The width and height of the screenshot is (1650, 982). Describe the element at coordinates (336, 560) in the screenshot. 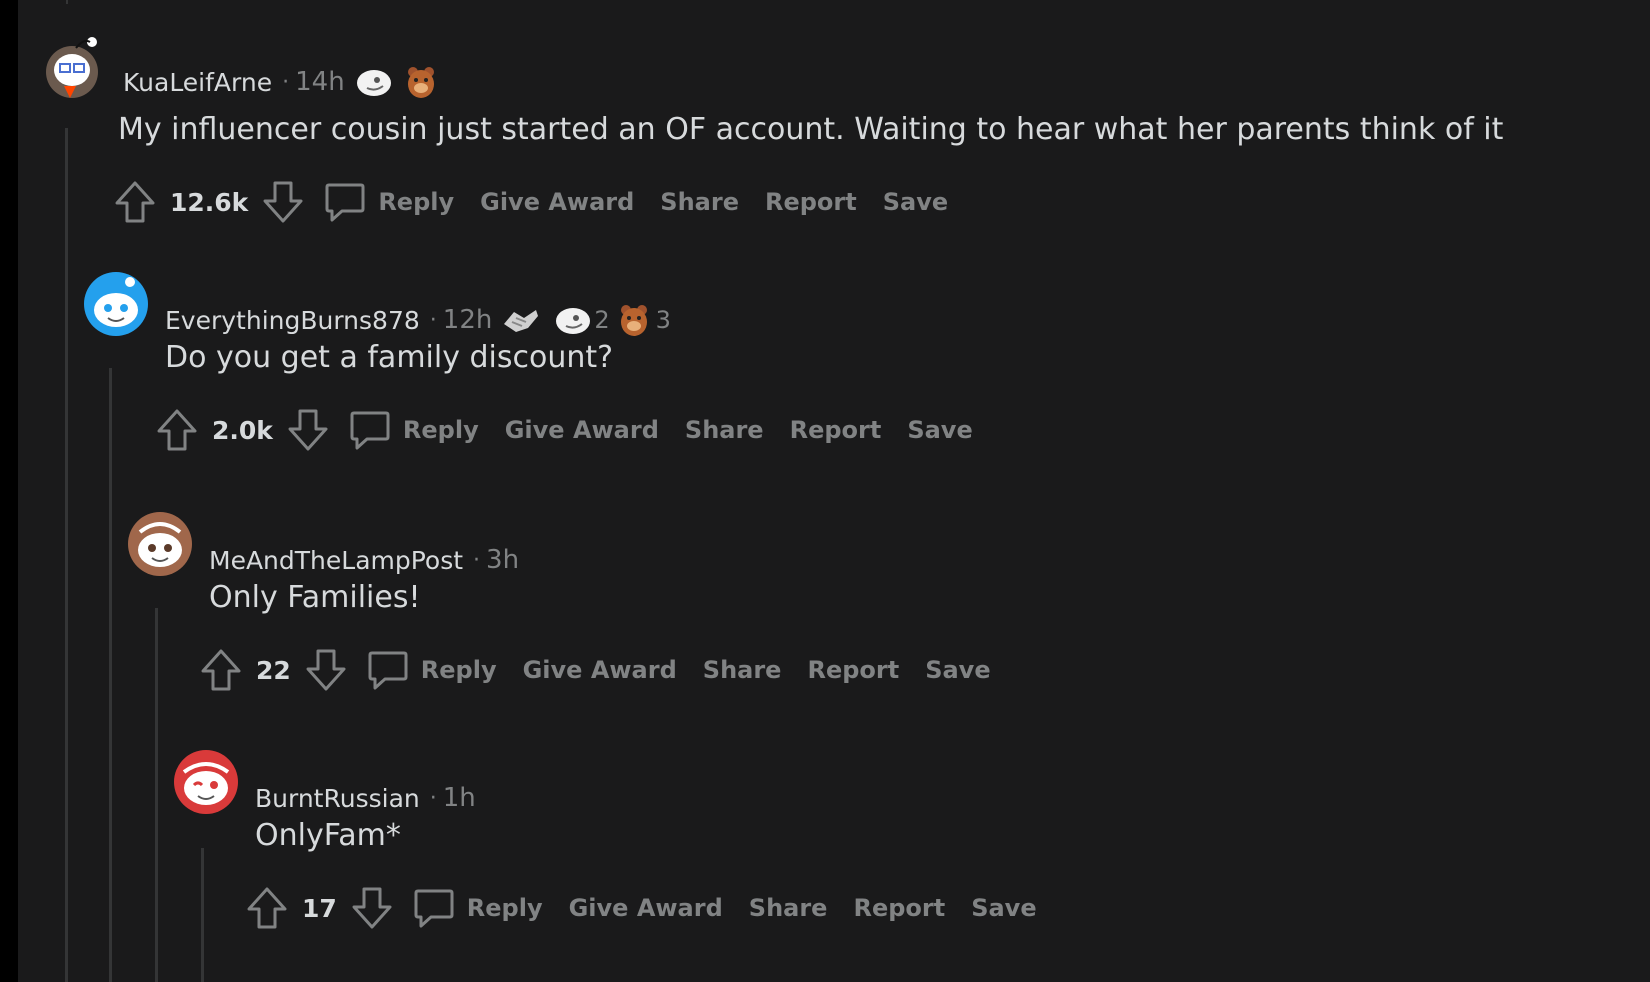

I see `username: MeAndTheLampPost` at that location.